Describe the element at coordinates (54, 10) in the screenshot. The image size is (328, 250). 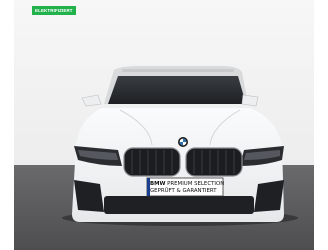
I see `electrified-badge: ELEKTRIFIZIERT` at that location.